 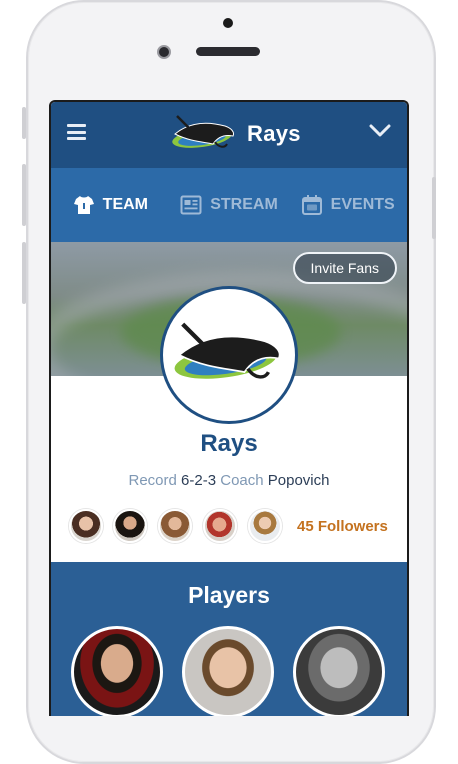 What do you see at coordinates (380, 131) in the screenshot?
I see `chevron-down-icon` at bounding box center [380, 131].